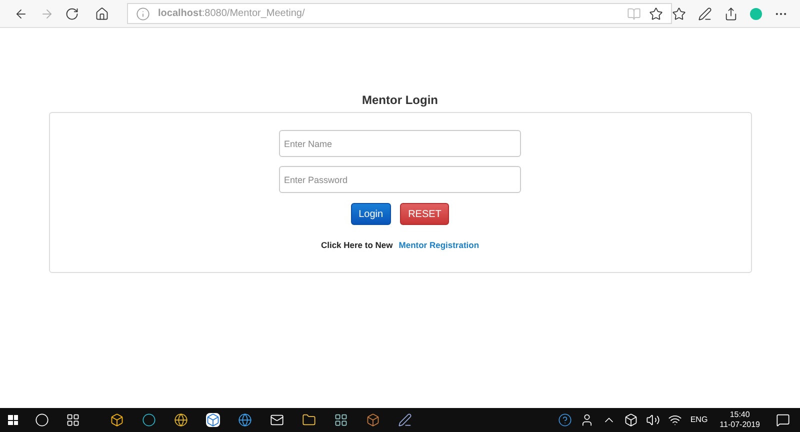  I want to click on search-icon, so click(42, 420).